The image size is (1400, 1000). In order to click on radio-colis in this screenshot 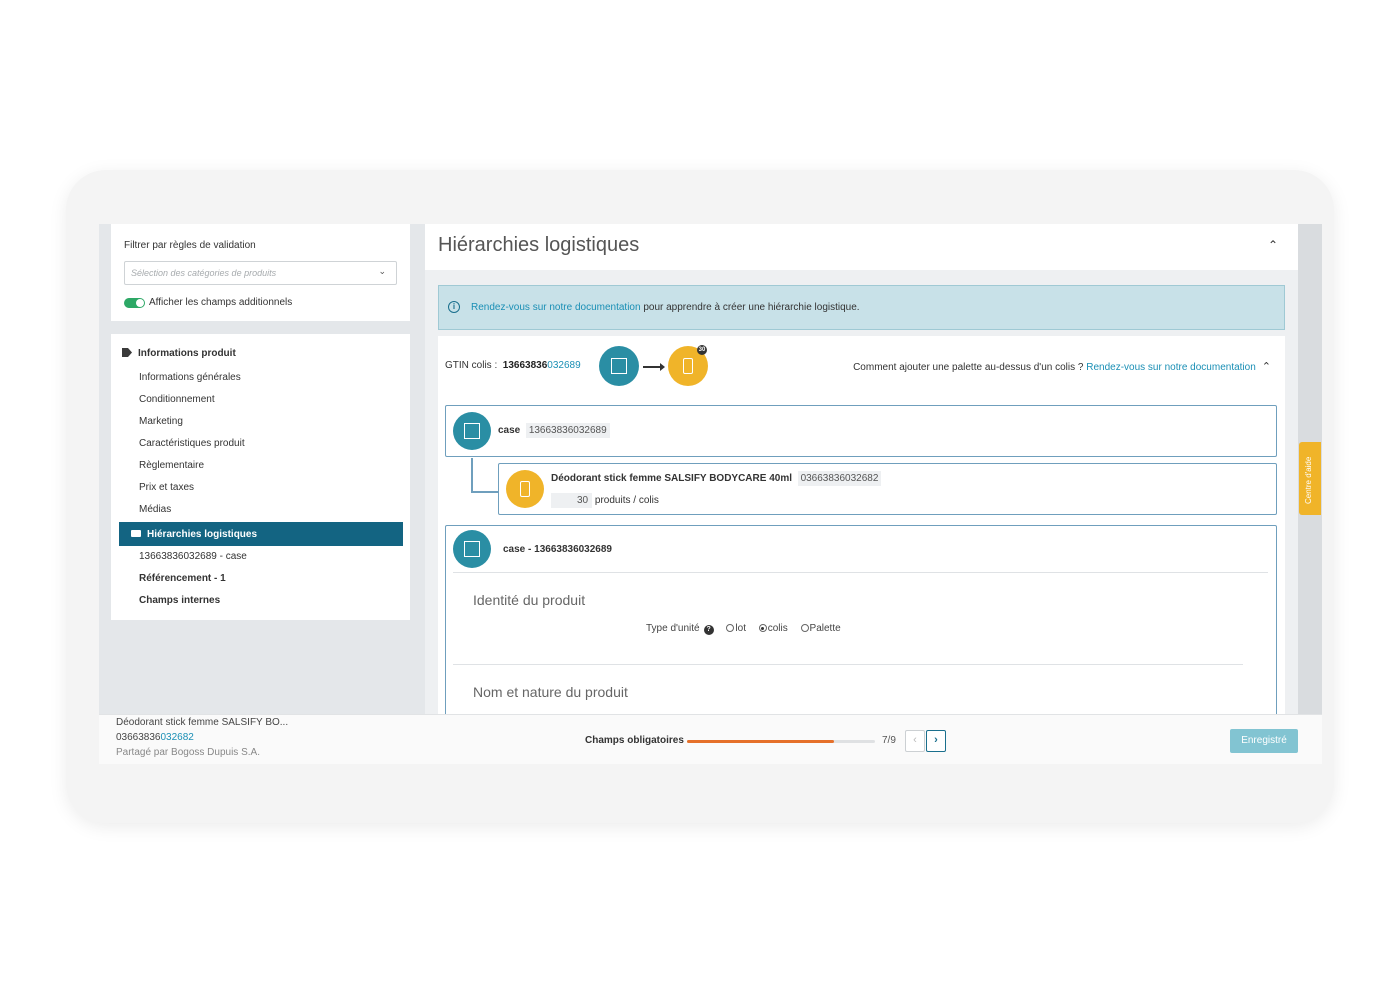, I will do `click(762, 628)`.